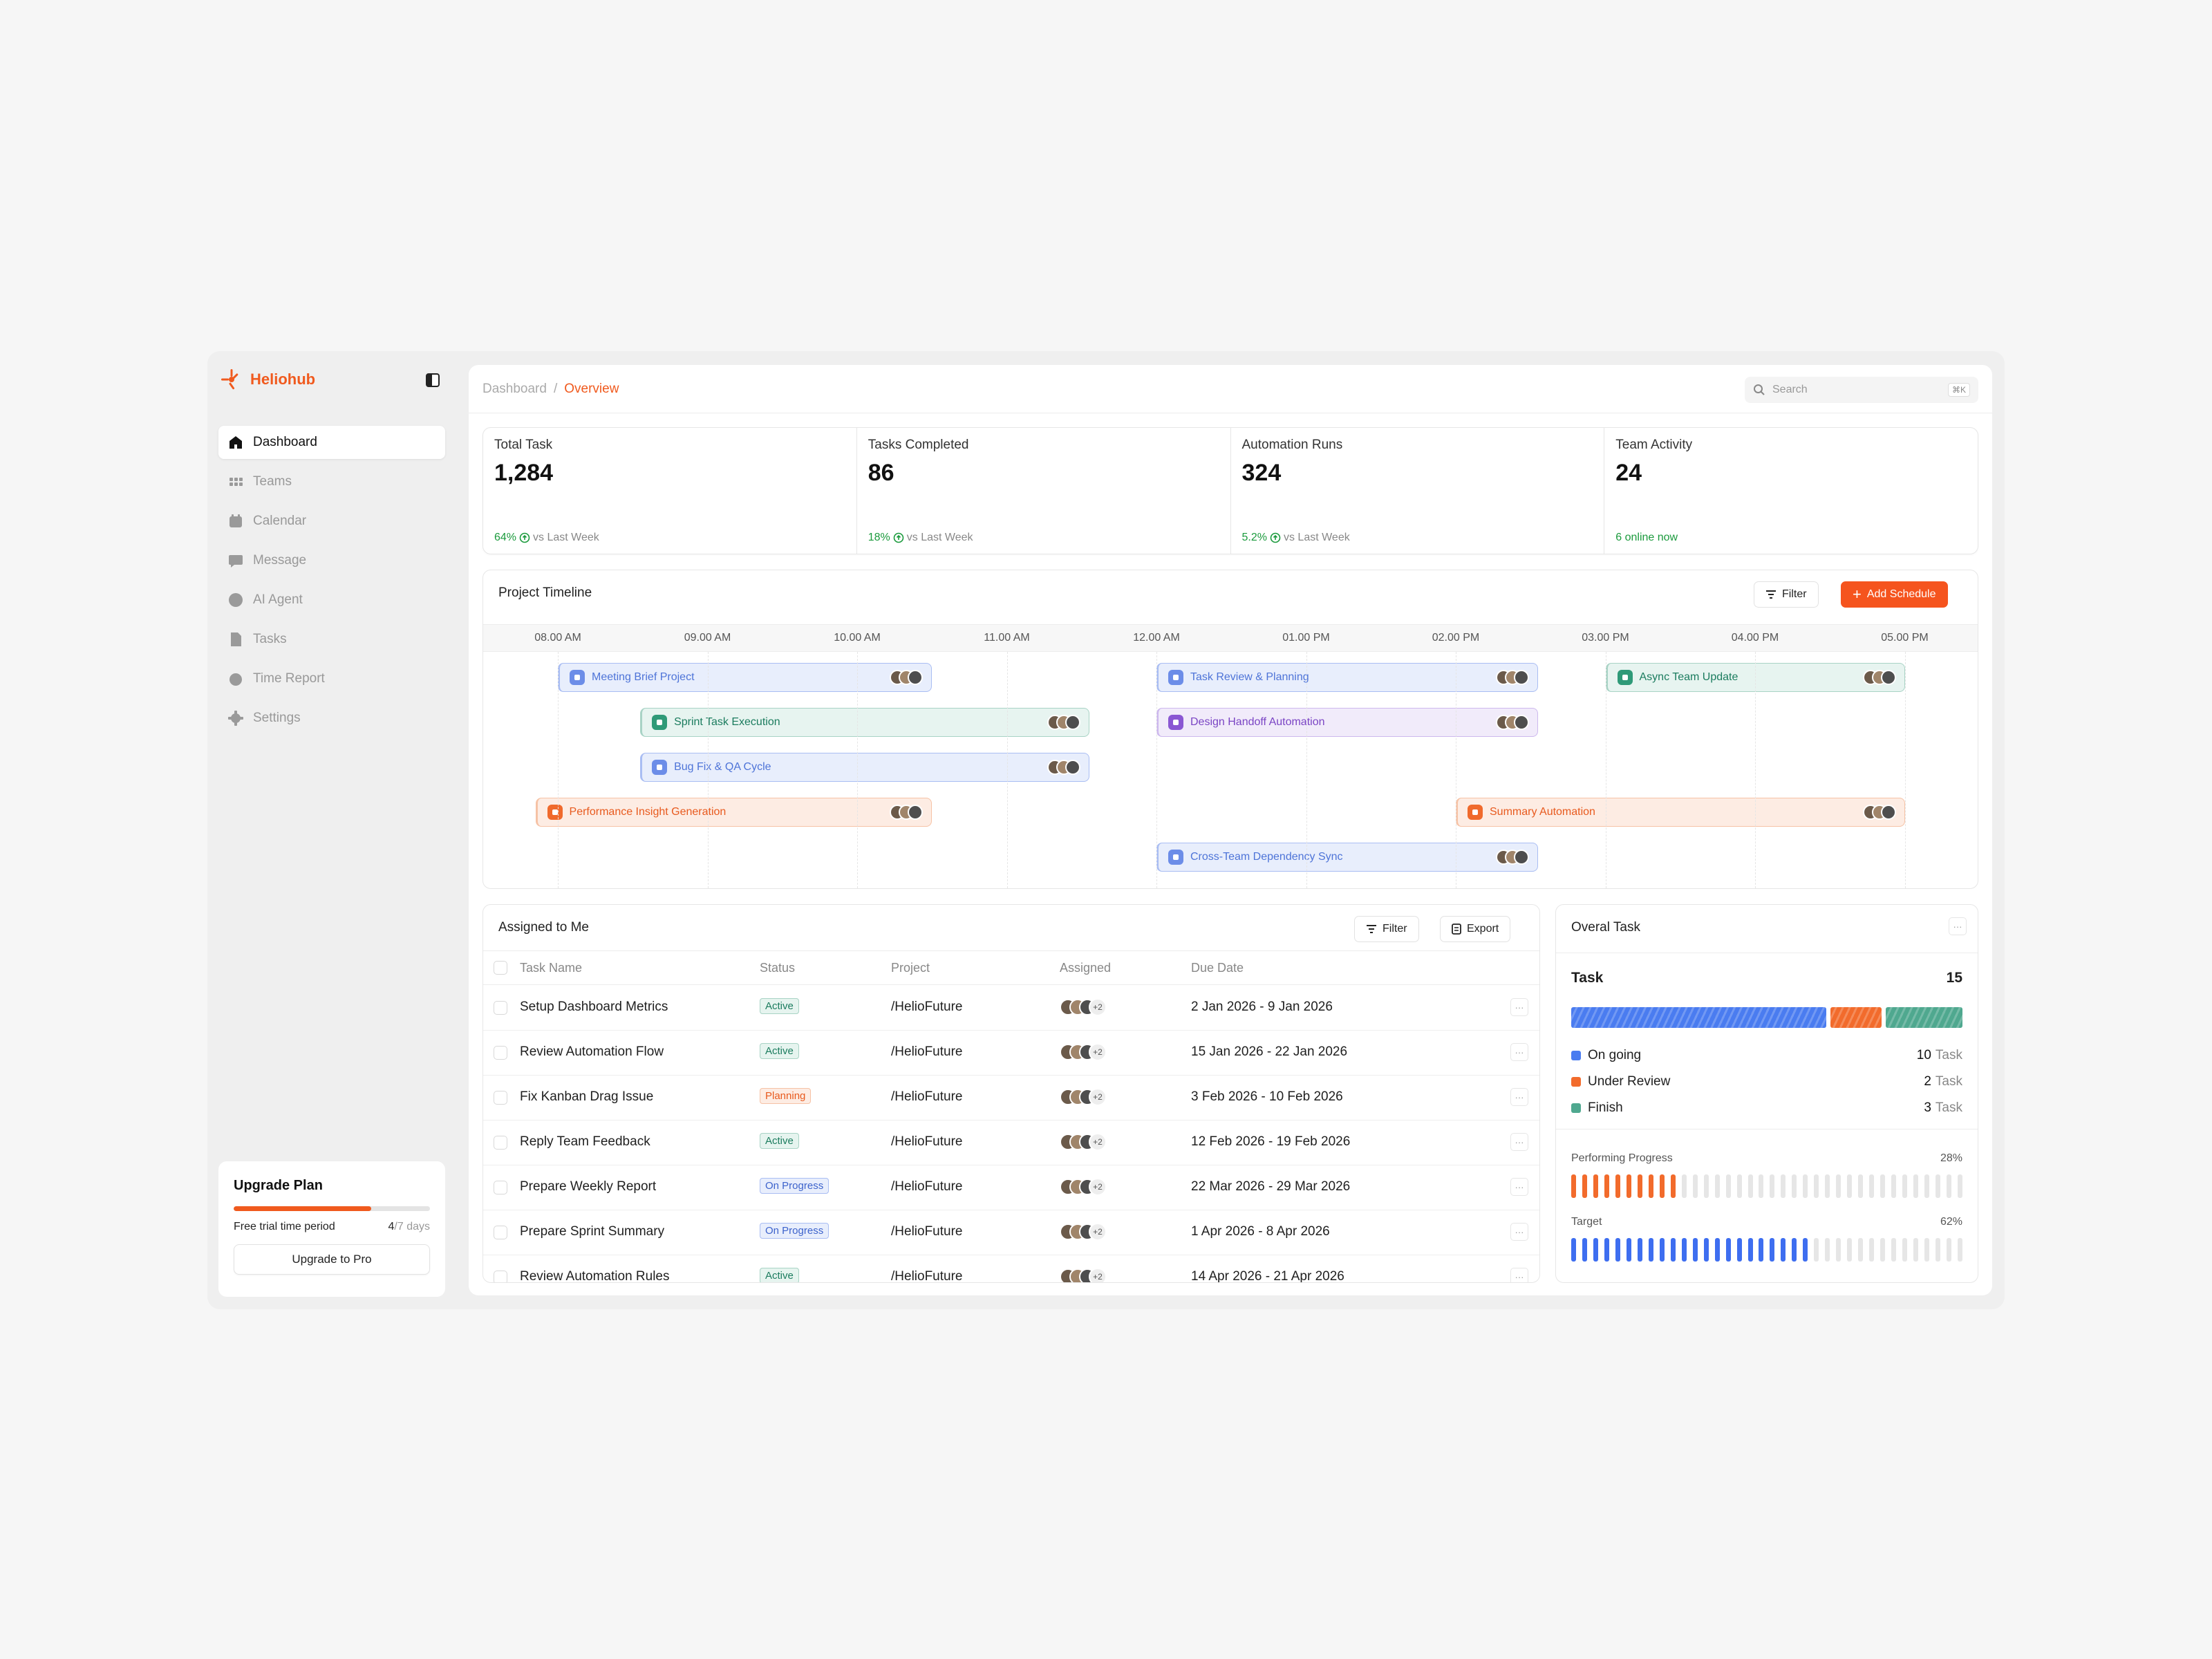 Image resolution: width=2212 pixels, height=1659 pixels. Describe the element at coordinates (1230, 389) in the screenshot. I see `topbar: Dashboard / Overview Search ⌘K` at that location.